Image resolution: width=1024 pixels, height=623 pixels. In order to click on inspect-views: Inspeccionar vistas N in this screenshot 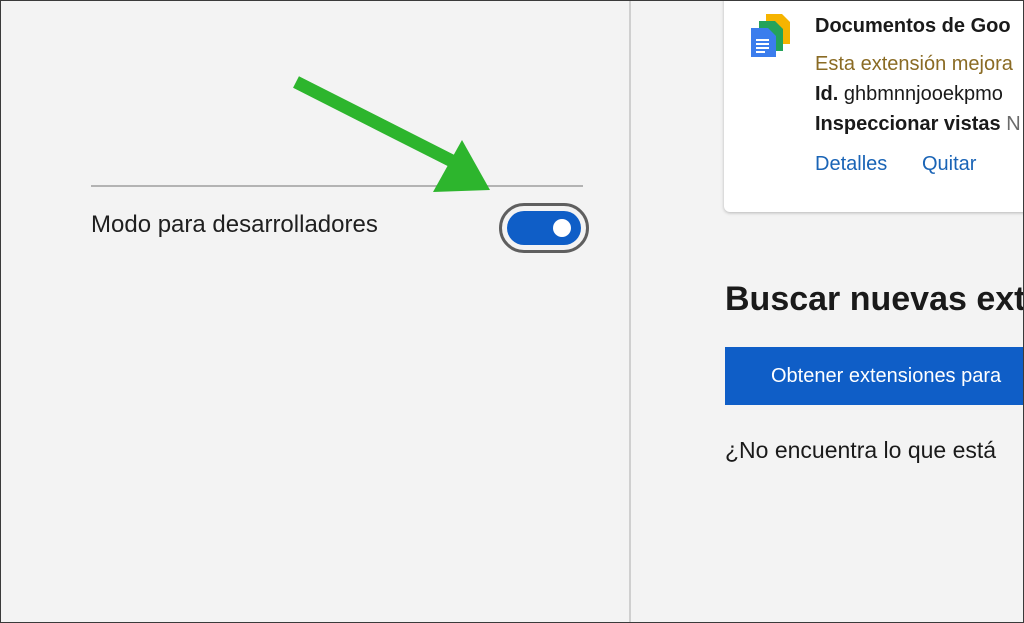, I will do `click(918, 124)`.